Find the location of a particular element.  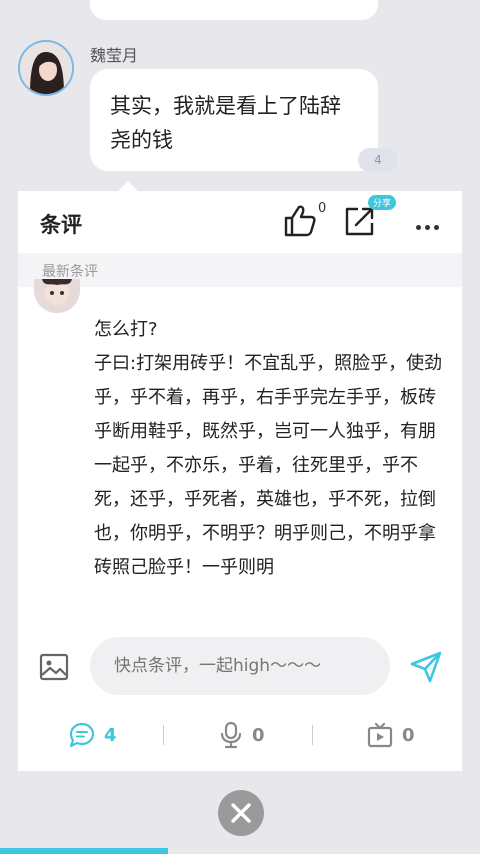

tab-count: 4 is located at coordinates (110, 735).